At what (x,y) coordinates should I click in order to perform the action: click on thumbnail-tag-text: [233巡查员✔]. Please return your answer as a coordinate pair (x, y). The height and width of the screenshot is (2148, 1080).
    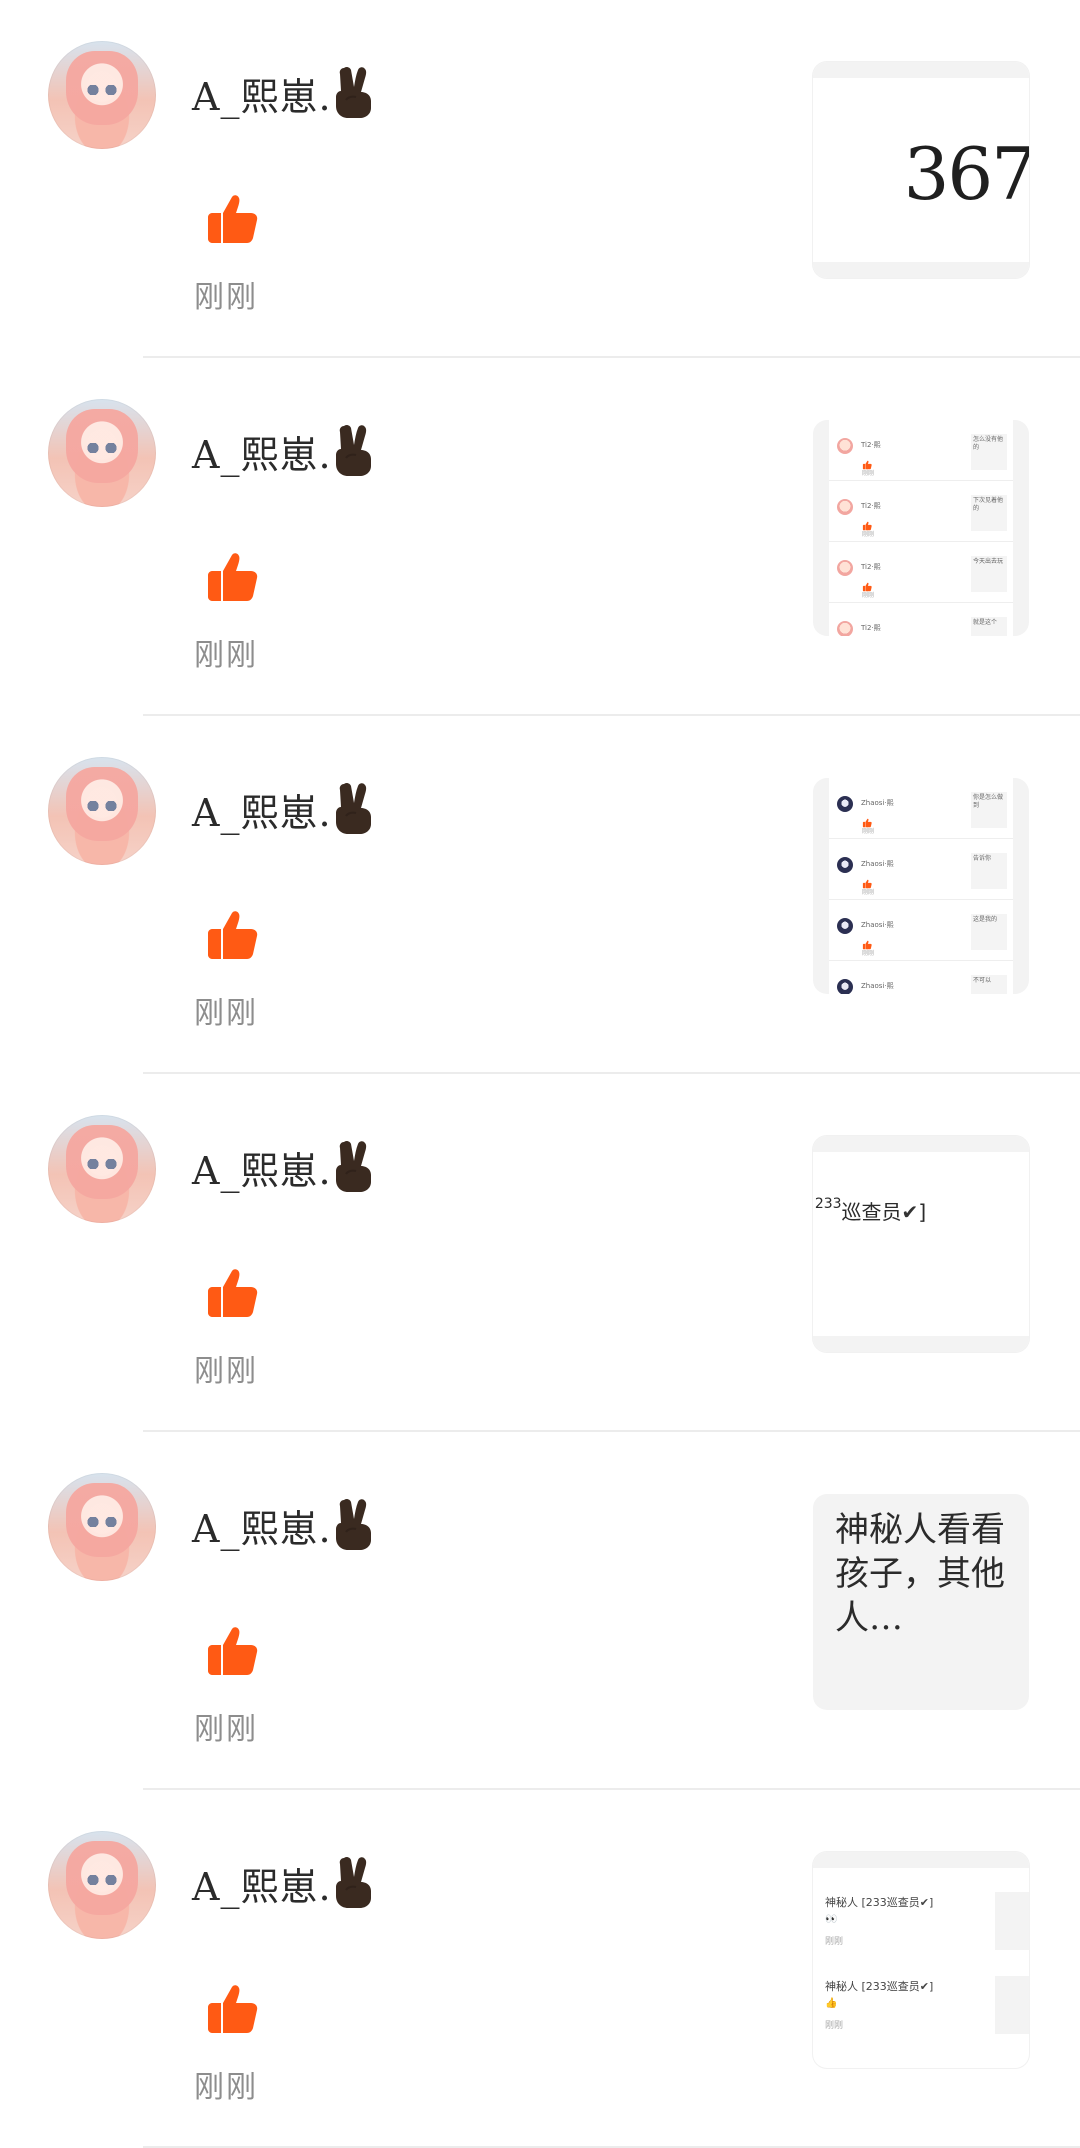
    Looking at the image, I should click on (869, 1210).